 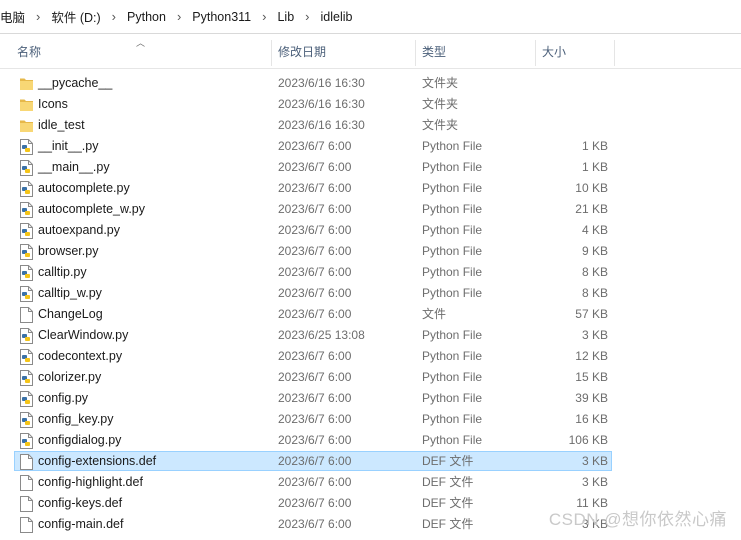 What do you see at coordinates (285, 17) in the screenshot?
I see `breadcrumb-item: Lib` at bounding box center [285, 17].